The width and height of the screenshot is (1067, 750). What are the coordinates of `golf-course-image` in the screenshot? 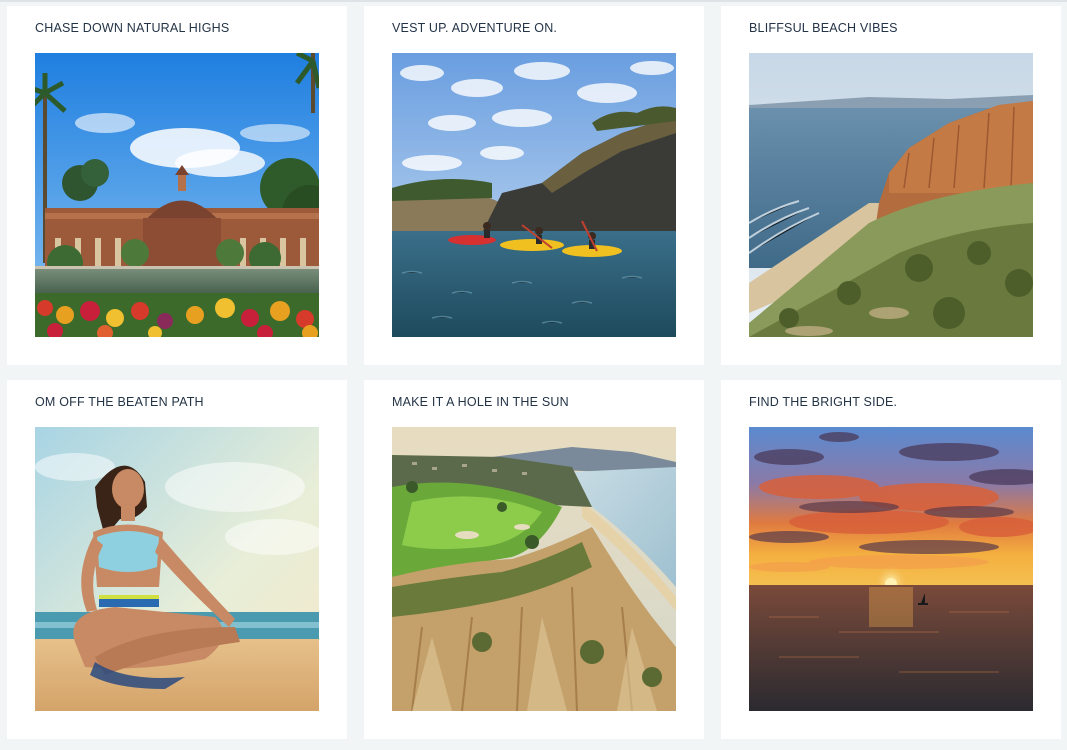 It's located at (534, 569).